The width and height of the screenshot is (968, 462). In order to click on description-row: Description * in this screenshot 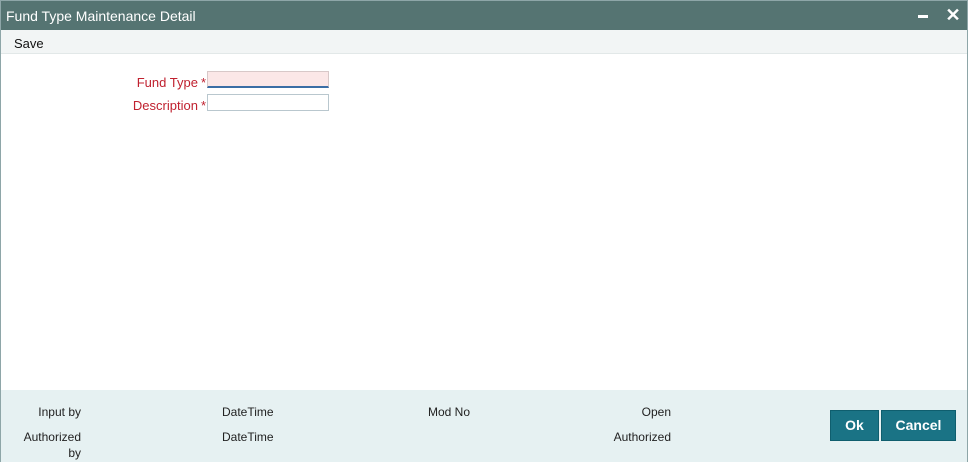, I will do `click(103, 108)`.